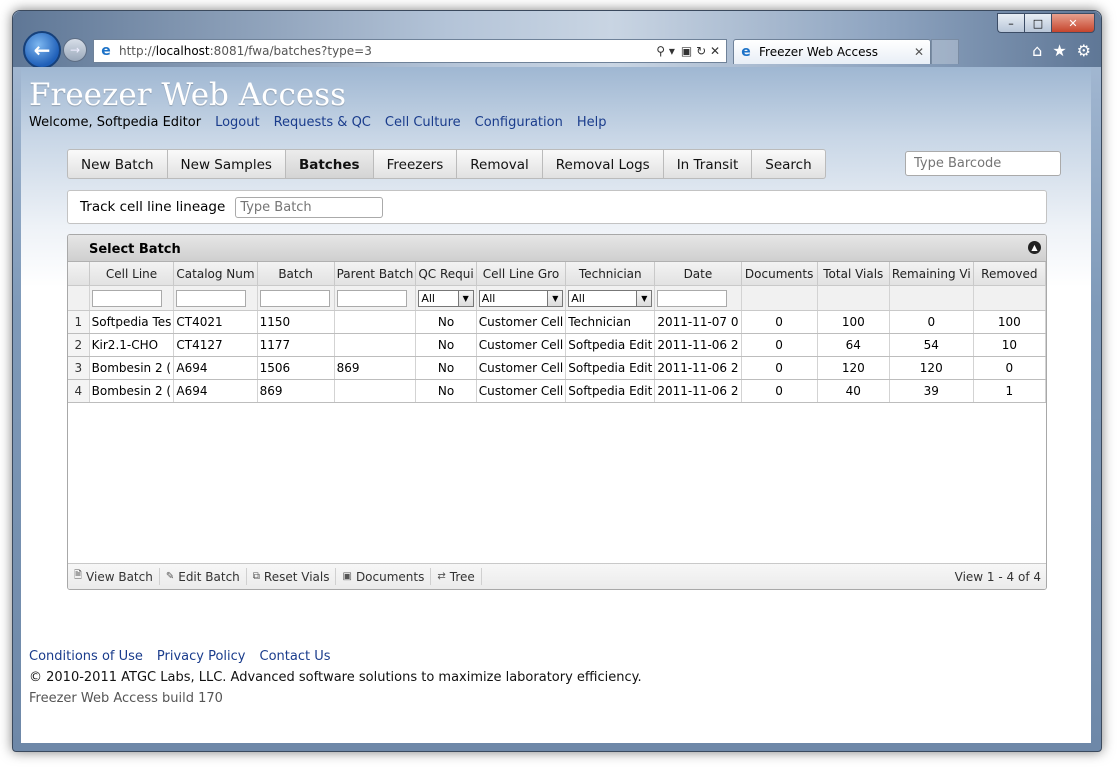 Image resolution: width=1120 pixels, height=770 pixels. What do you see at coordinates (296, 345) in the screenshot?
I see `batch-cell: 1177` at bounding box center [296, 345].